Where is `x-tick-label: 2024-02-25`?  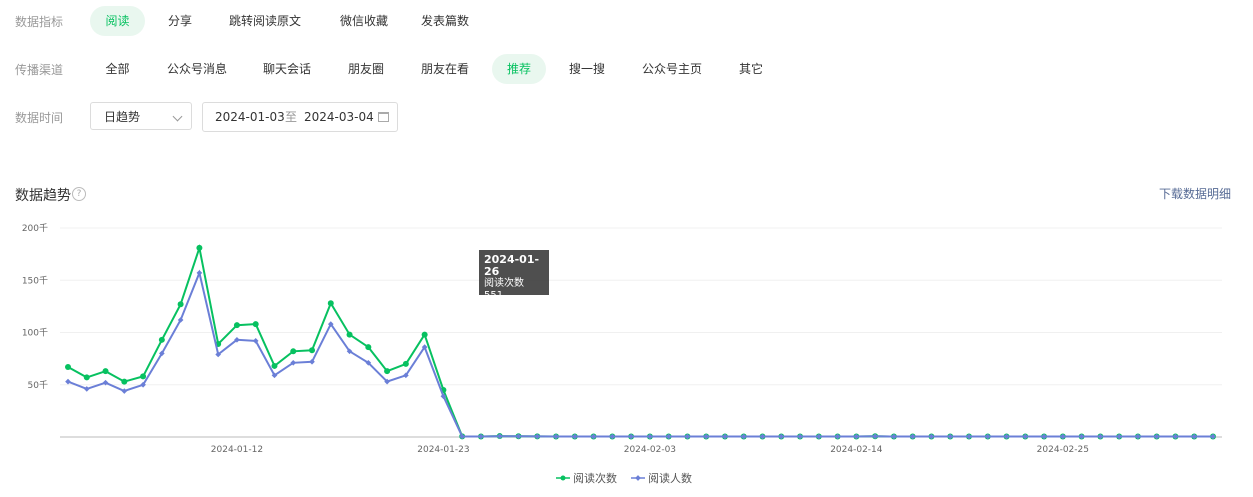 x-tick-label: 2024-02-25 is located at coordinates (1063, 450).